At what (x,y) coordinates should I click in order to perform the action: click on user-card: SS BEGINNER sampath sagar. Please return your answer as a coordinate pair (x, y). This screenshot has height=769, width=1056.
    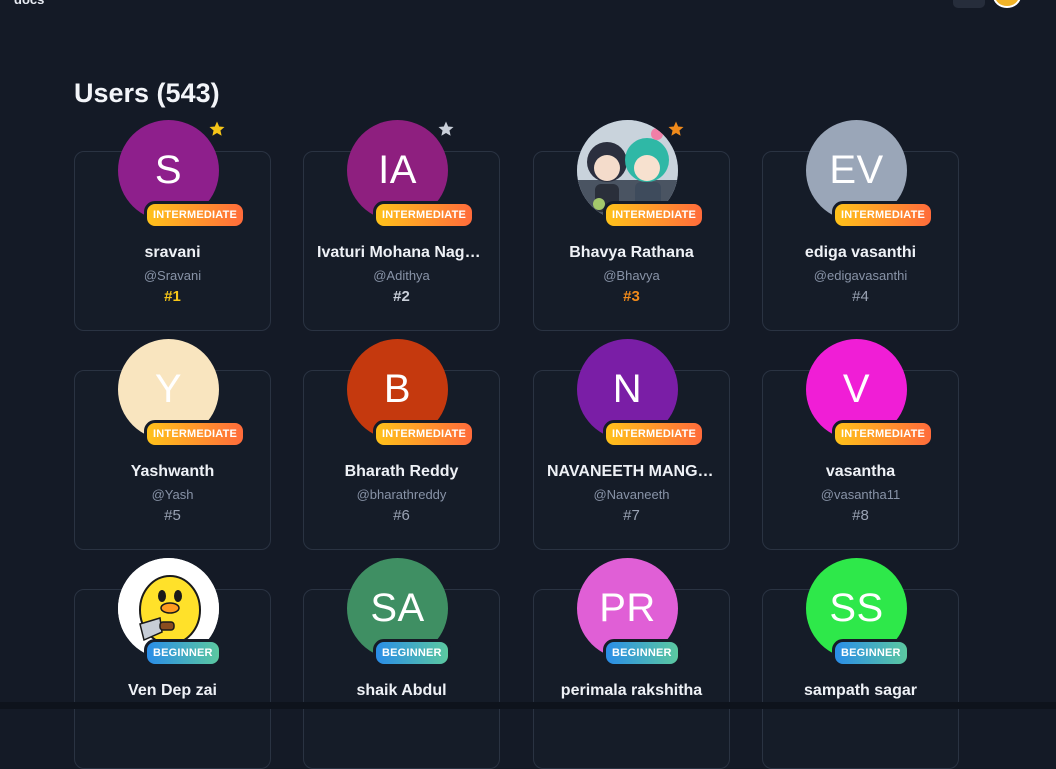
    Looking at the image, I should click on (860, 663).